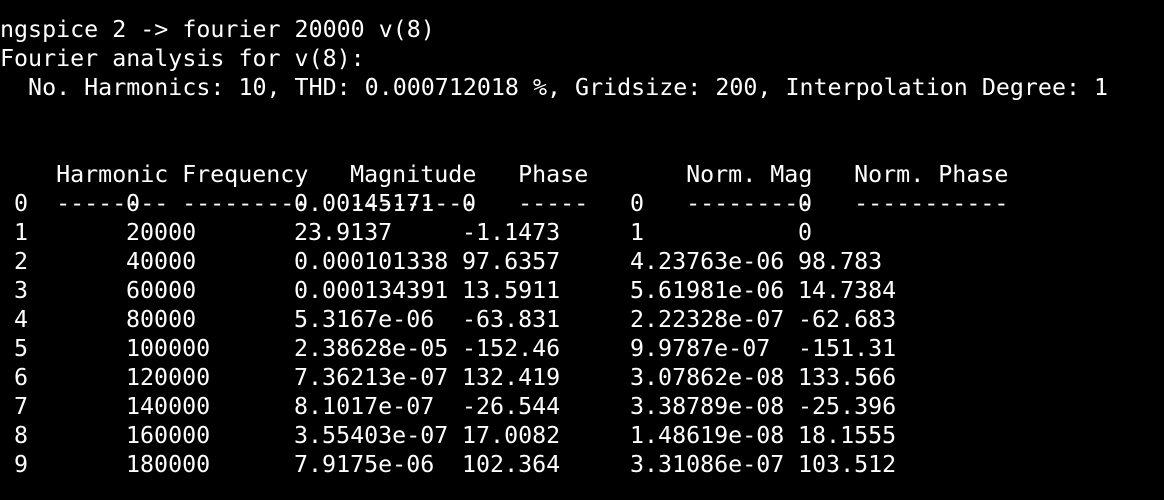 This screenshot has width=1164, height=500. What do you see at coordinates (217, 29) in the screenshot?
I see `command-line: ngspice 2 -> fourier 20000 v(8)` at bounding box center [217, 29].